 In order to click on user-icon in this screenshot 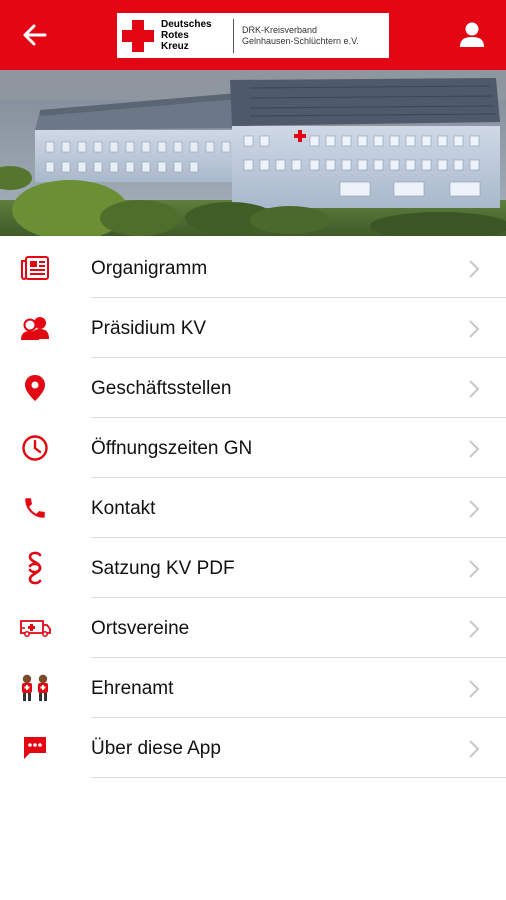, I will do `click(472, 34)`.